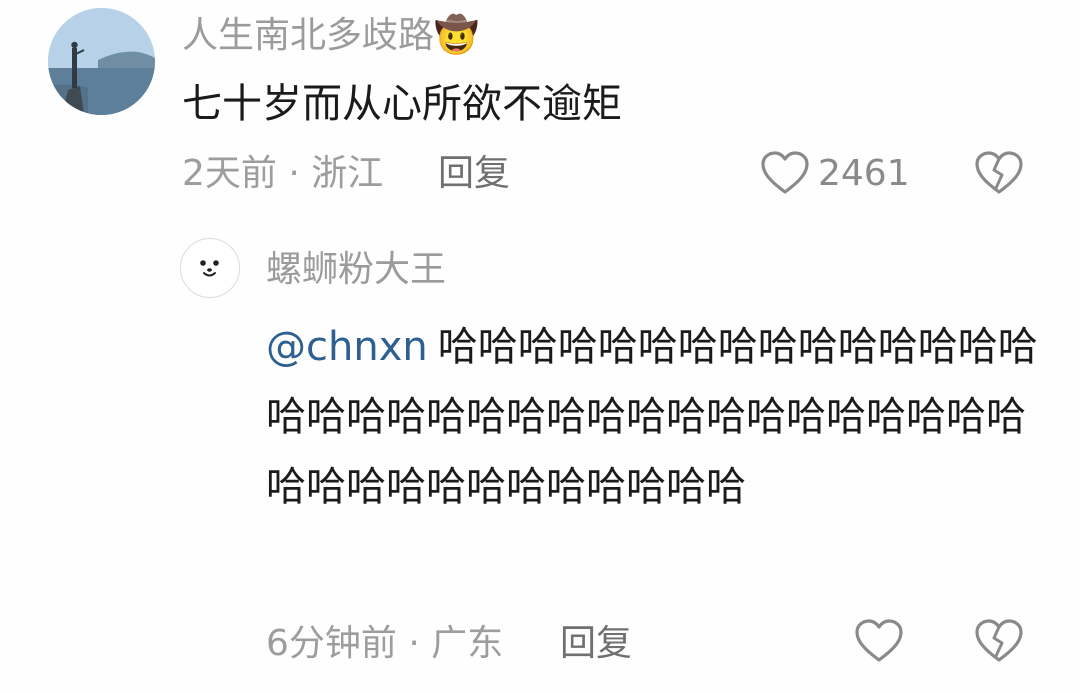 The width and height of the screenshot is (1079, 693). I want to click on like-button, so click(785, 173).